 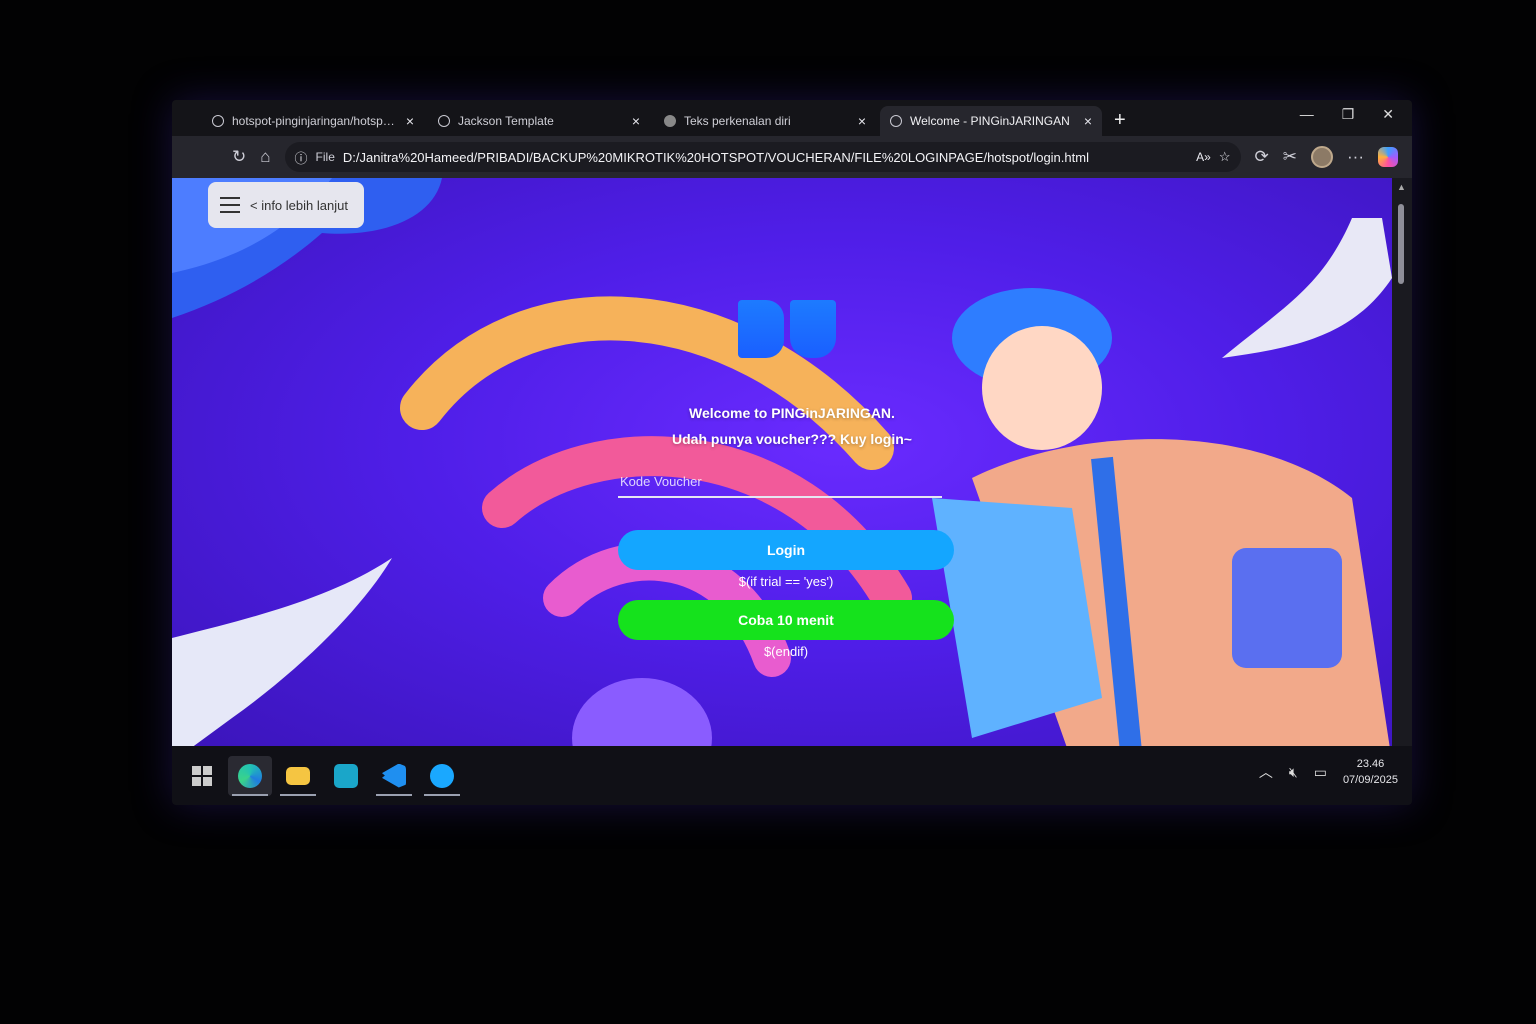 What do you see at coordinates (1042, 388) in the screenshot?
I see `character-face` at bounding box center [1042, 388].